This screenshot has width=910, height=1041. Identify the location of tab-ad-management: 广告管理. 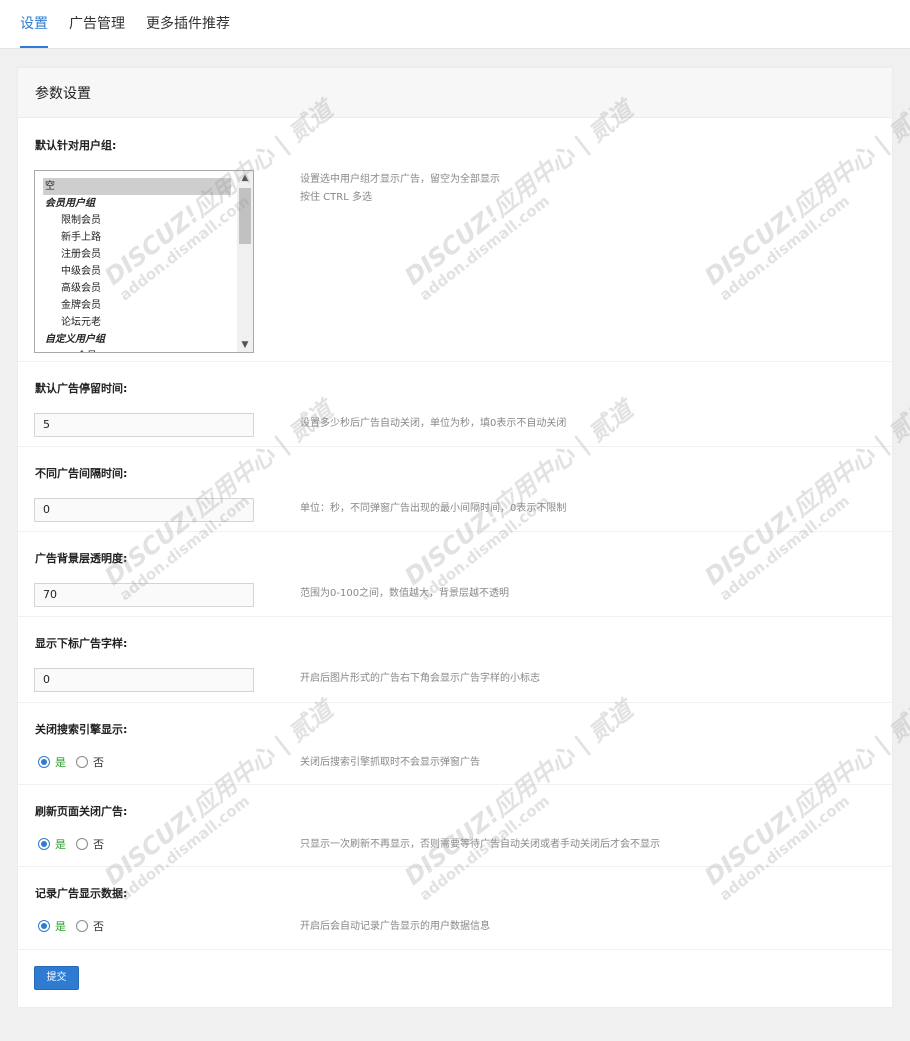
(97, 30).